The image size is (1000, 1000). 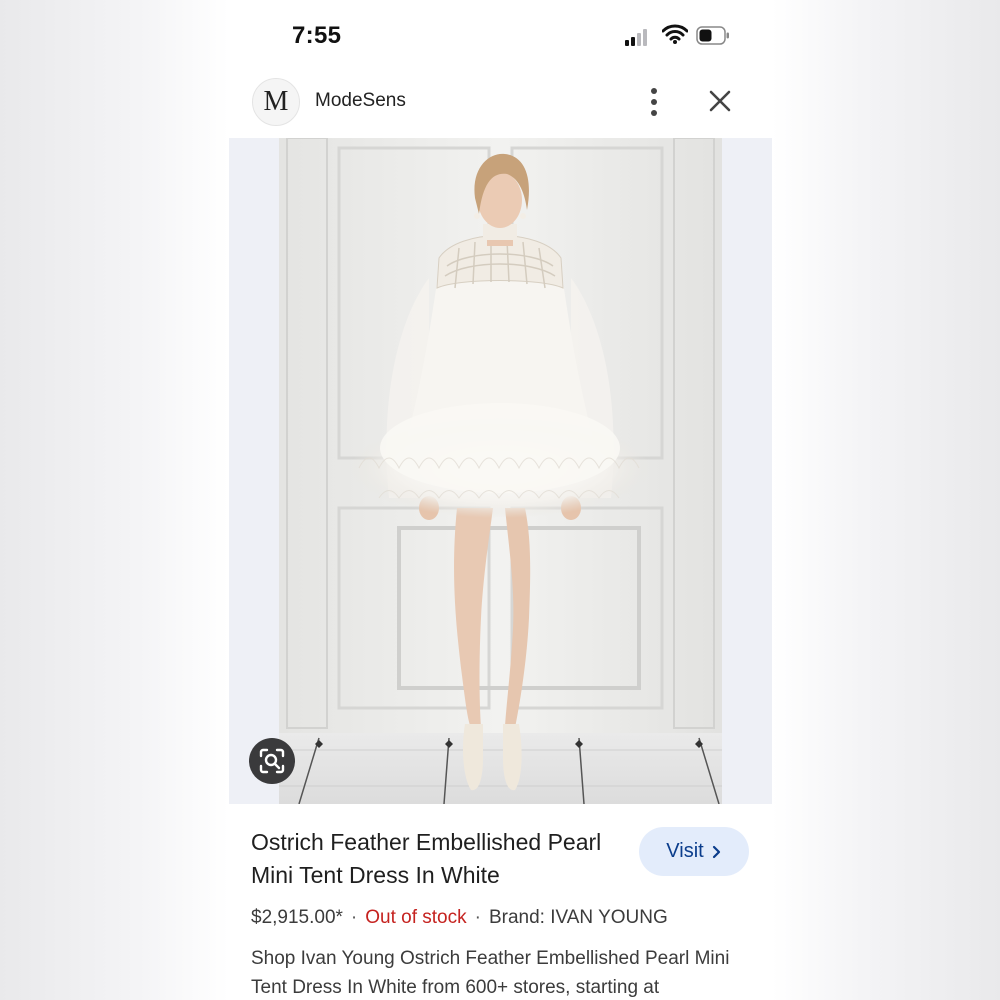 I want to click on close-icon, so click(x=720, y=101).